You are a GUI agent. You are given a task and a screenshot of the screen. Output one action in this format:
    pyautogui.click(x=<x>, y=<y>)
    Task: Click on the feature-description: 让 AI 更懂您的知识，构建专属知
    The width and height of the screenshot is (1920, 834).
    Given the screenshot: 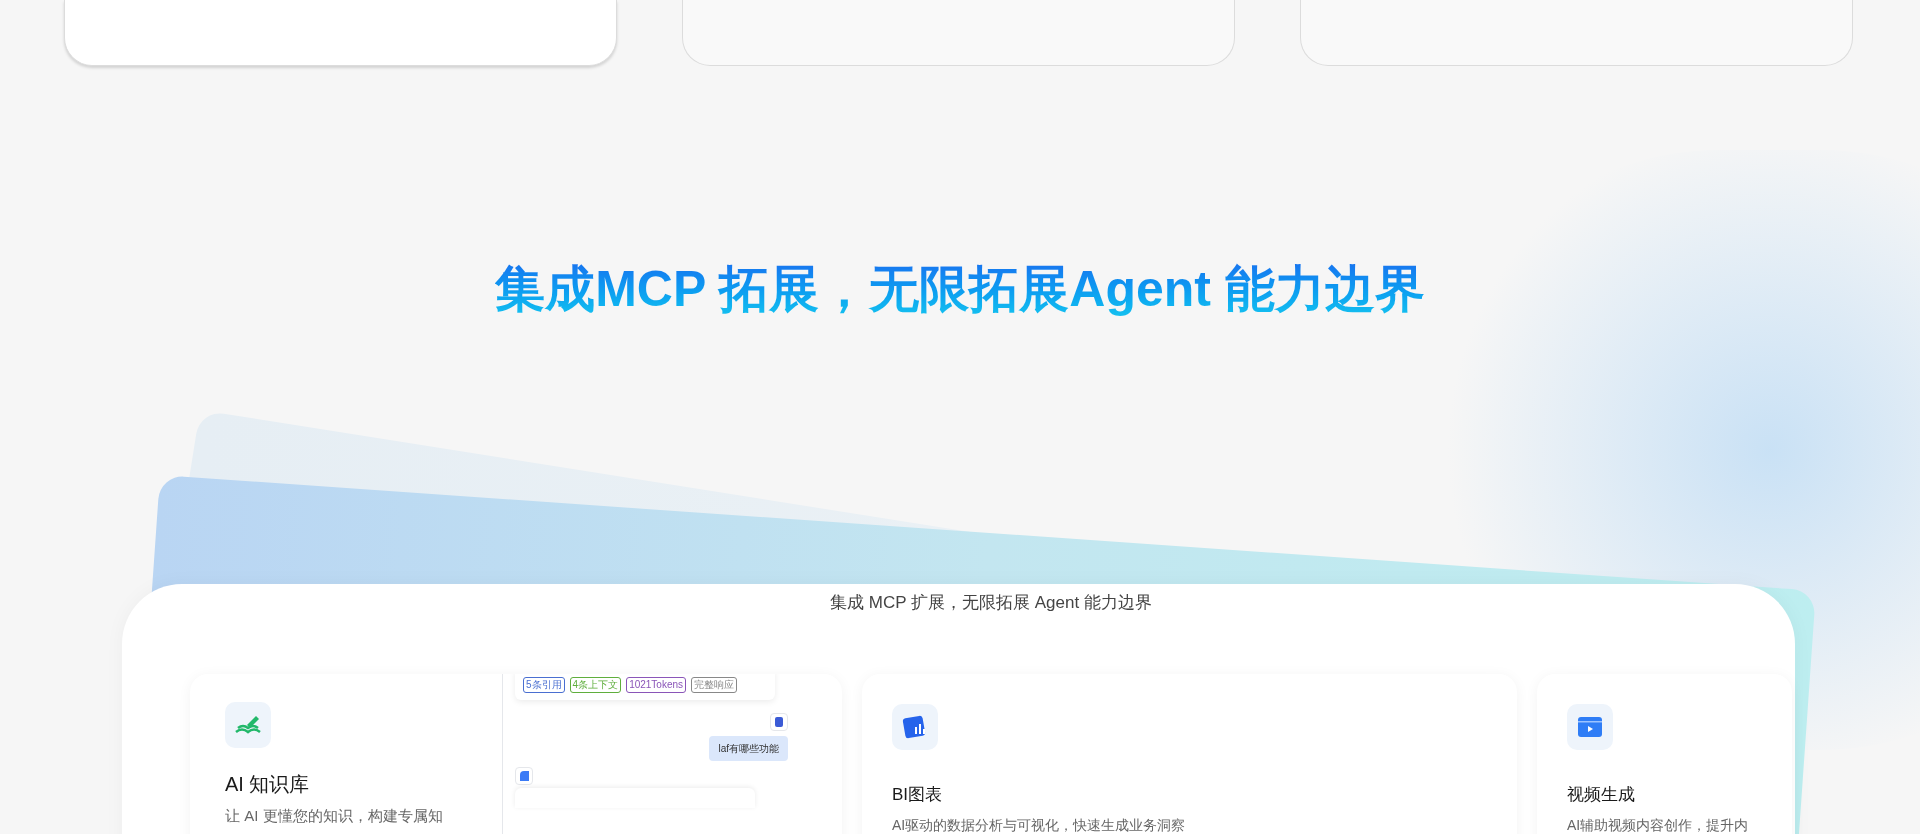 What is the action you would take?
    pyautogui.click(x=334, y=815)
    